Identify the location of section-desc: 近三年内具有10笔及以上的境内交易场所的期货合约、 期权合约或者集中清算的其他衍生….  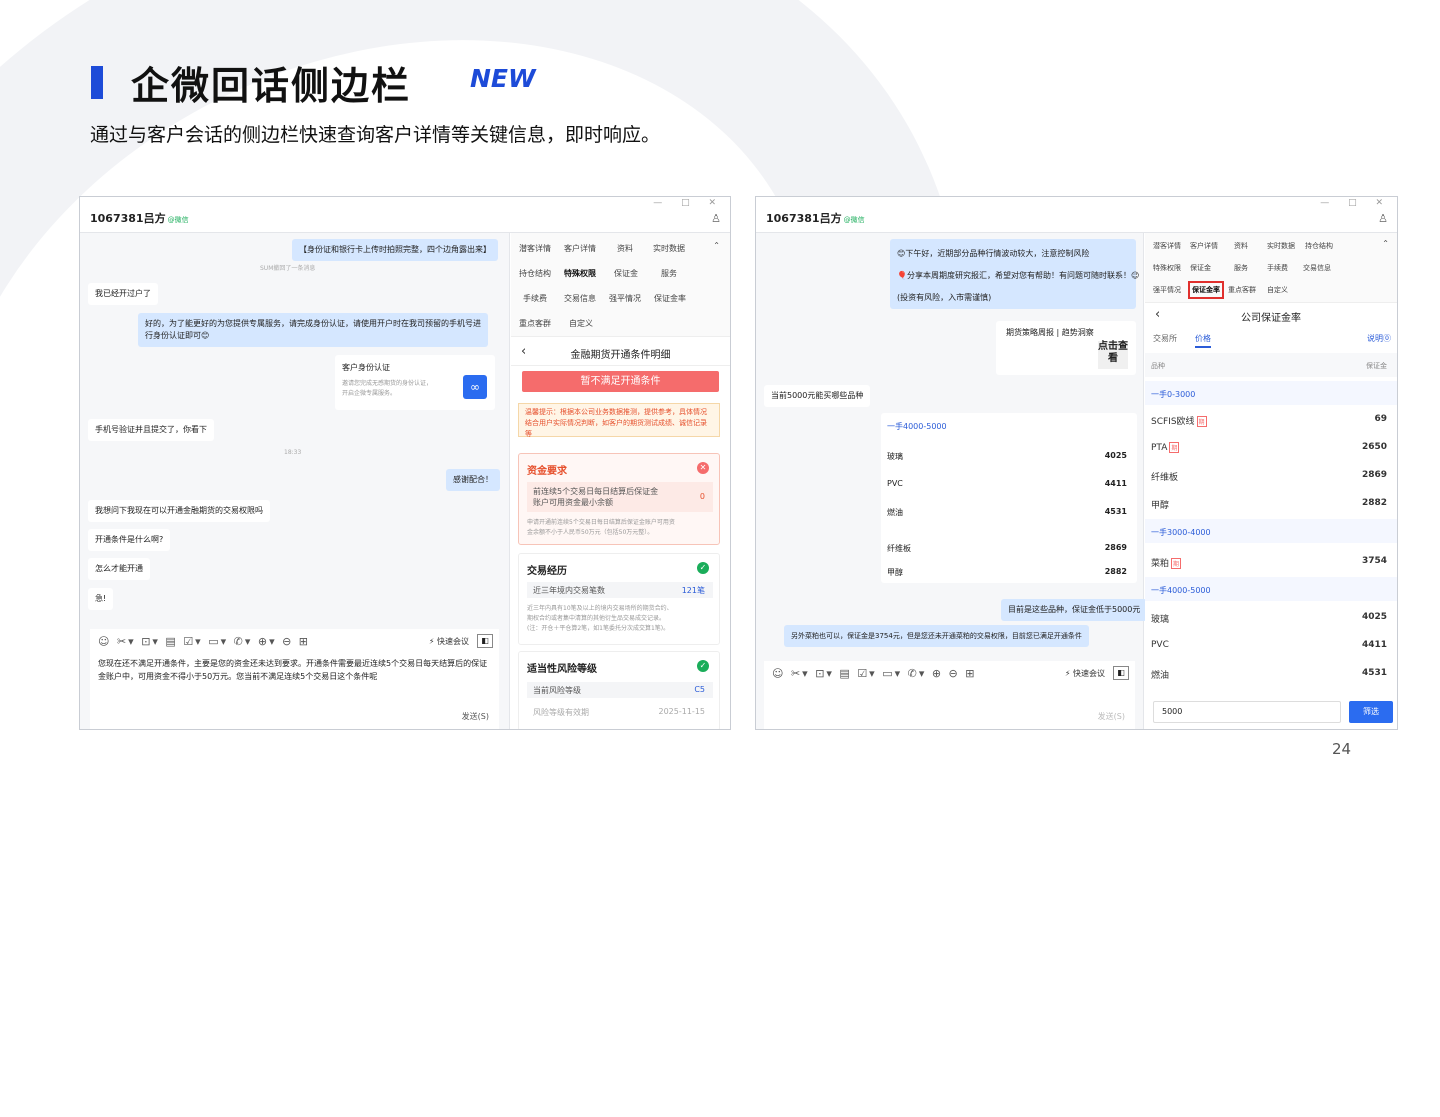
(600, 618).